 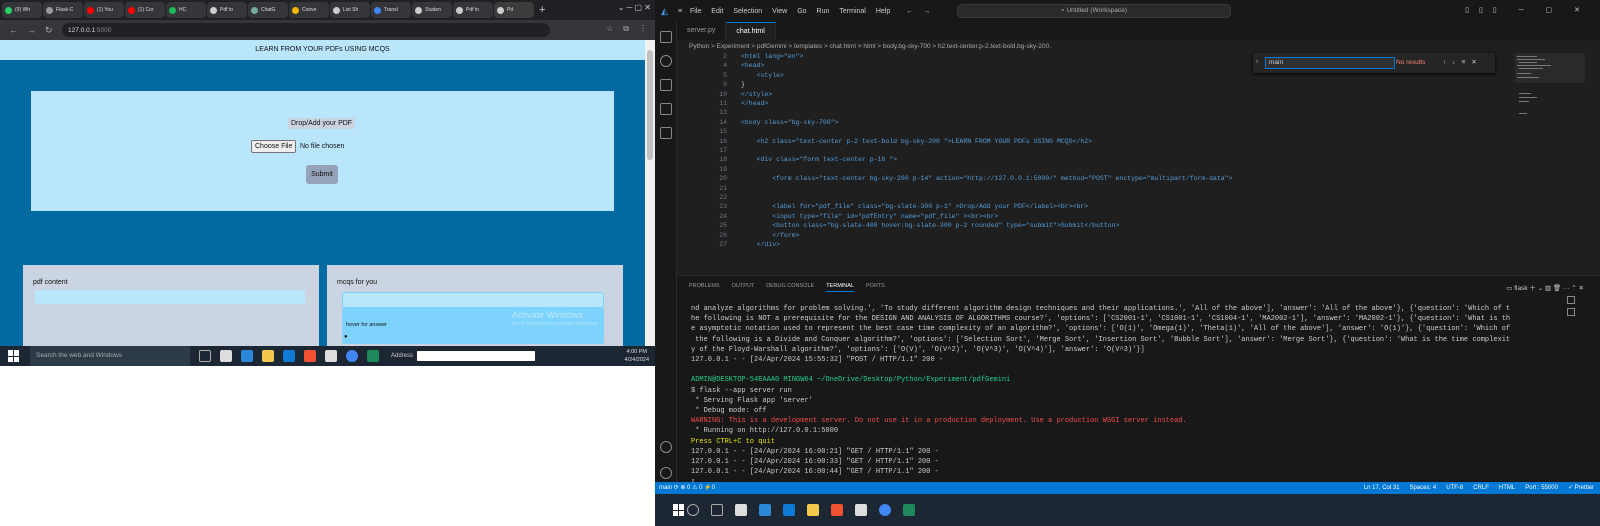 What do you see at coordinates (170, 297) in the screenshot?
I see `pdf-content-box` at bounding box center [170, 297].